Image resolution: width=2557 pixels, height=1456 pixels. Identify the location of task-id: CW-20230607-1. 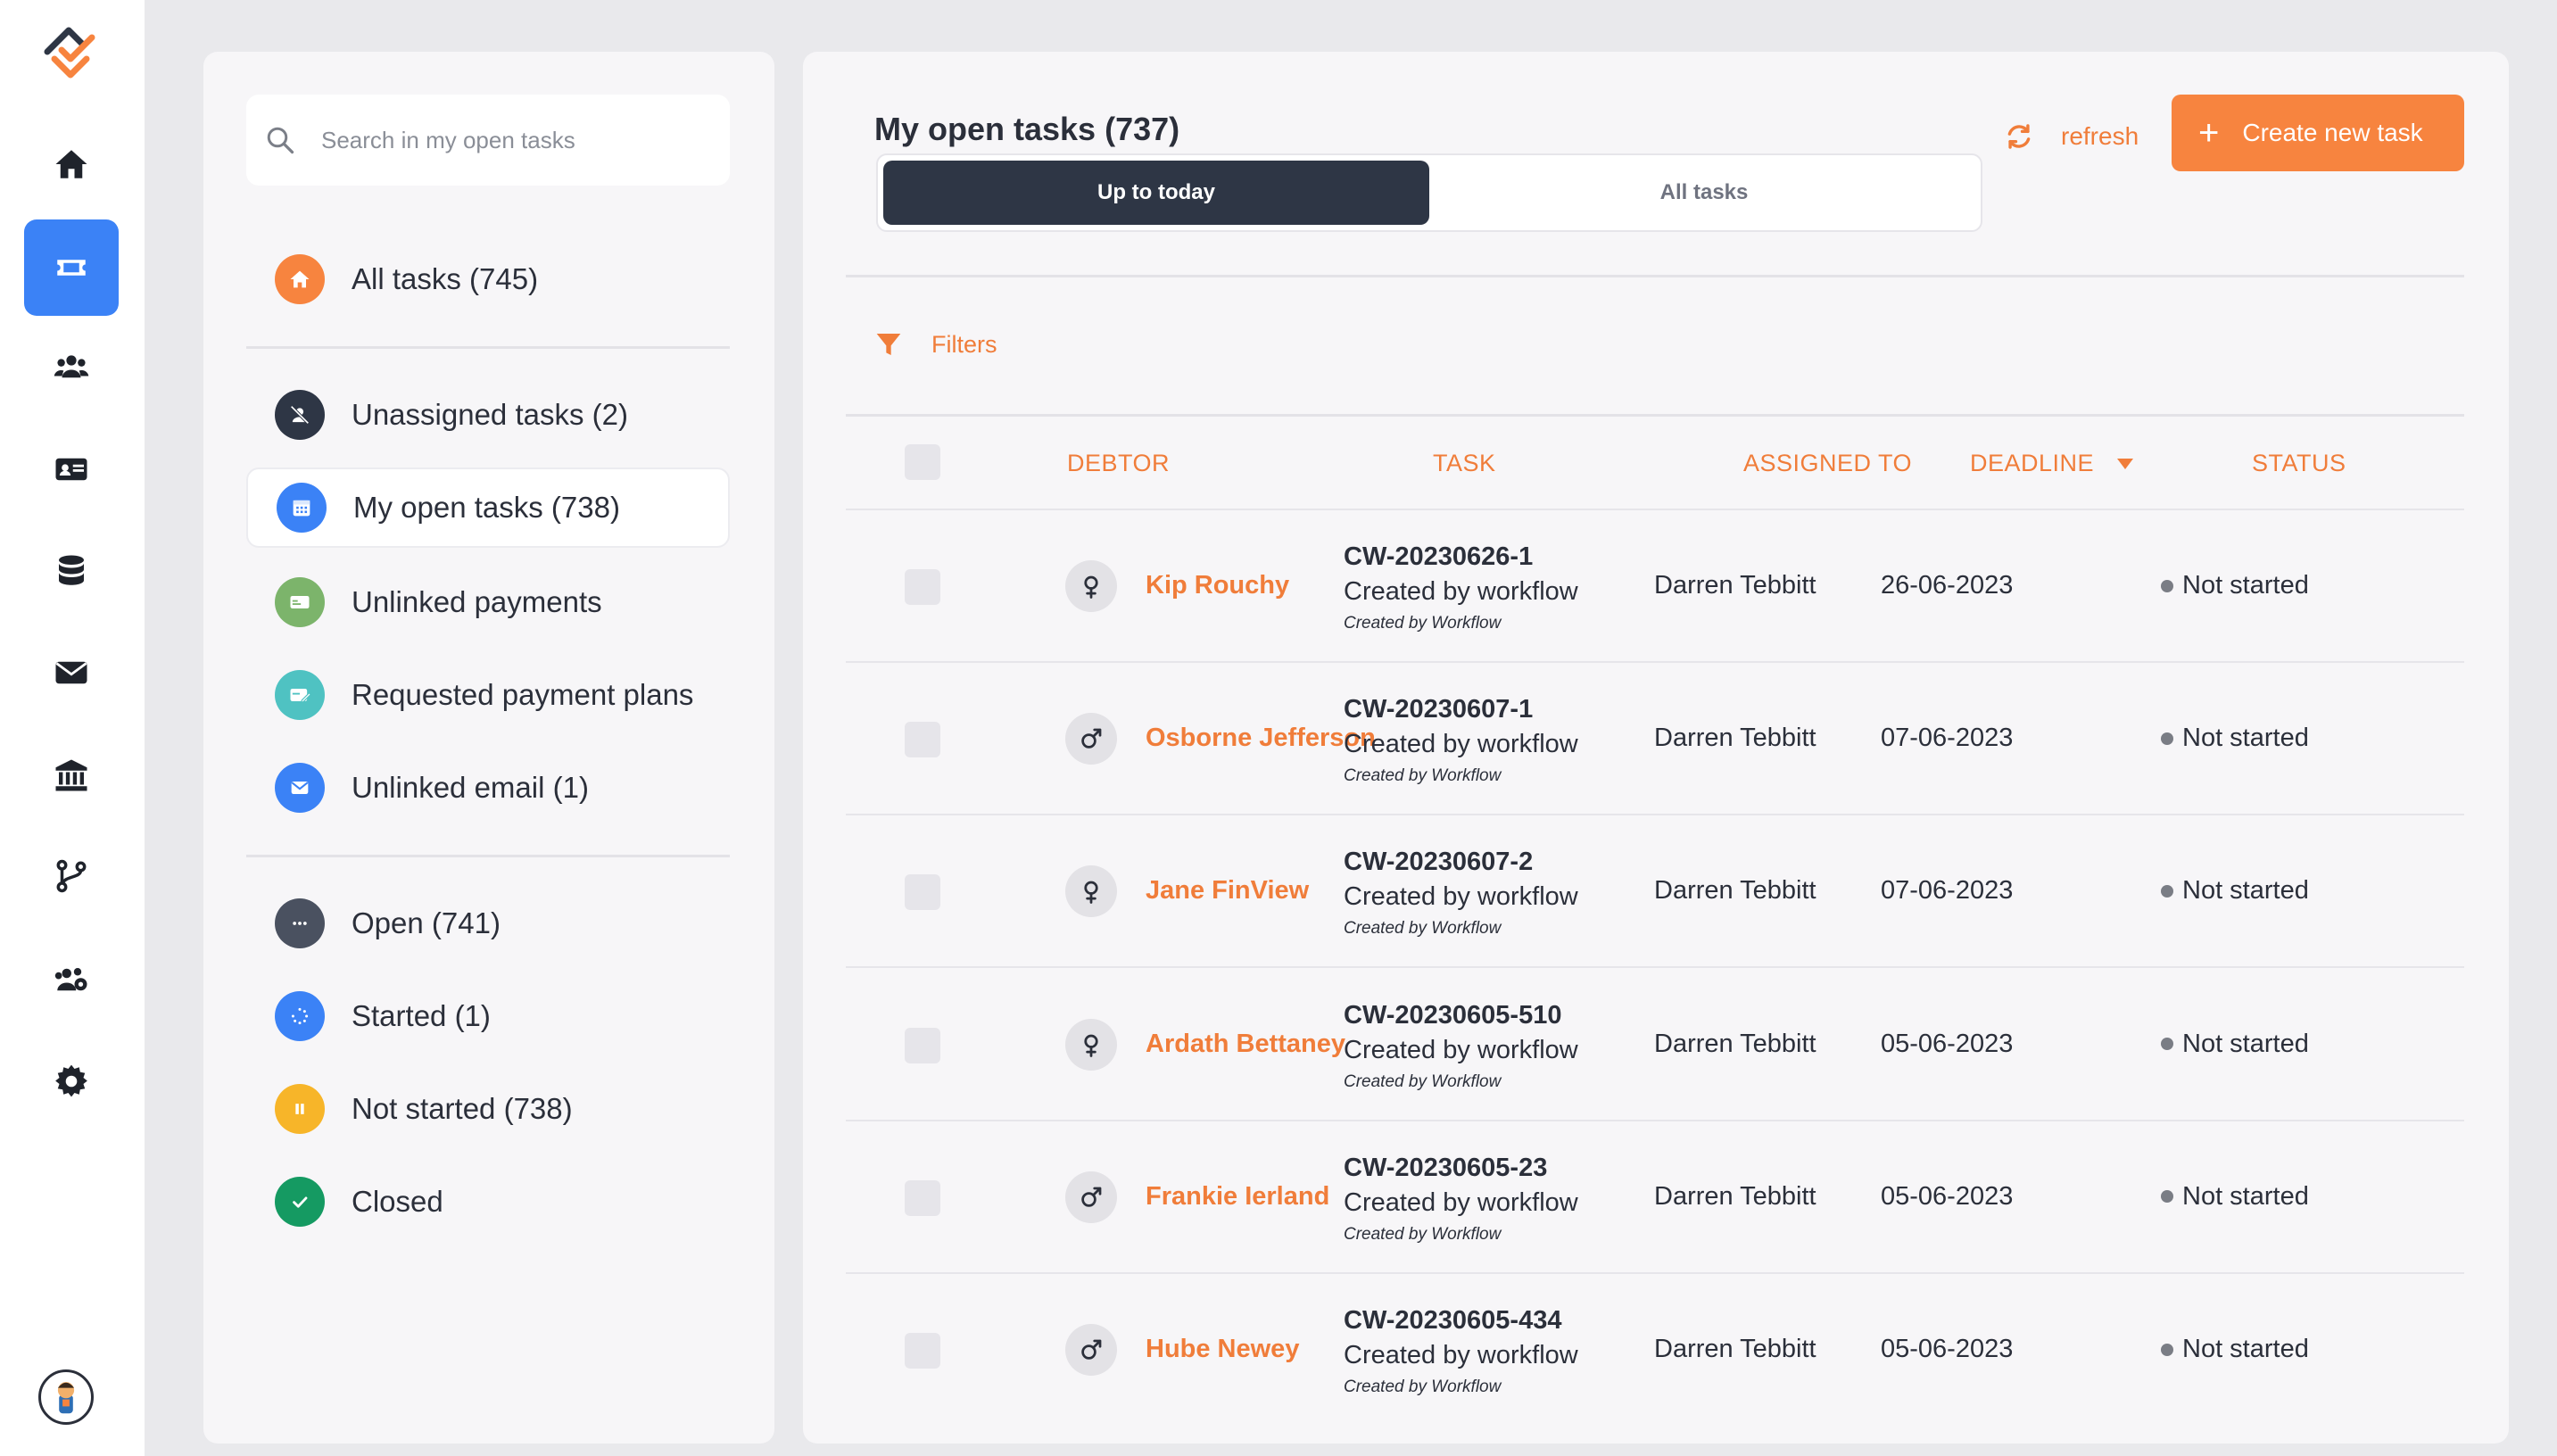
(1439, 710).